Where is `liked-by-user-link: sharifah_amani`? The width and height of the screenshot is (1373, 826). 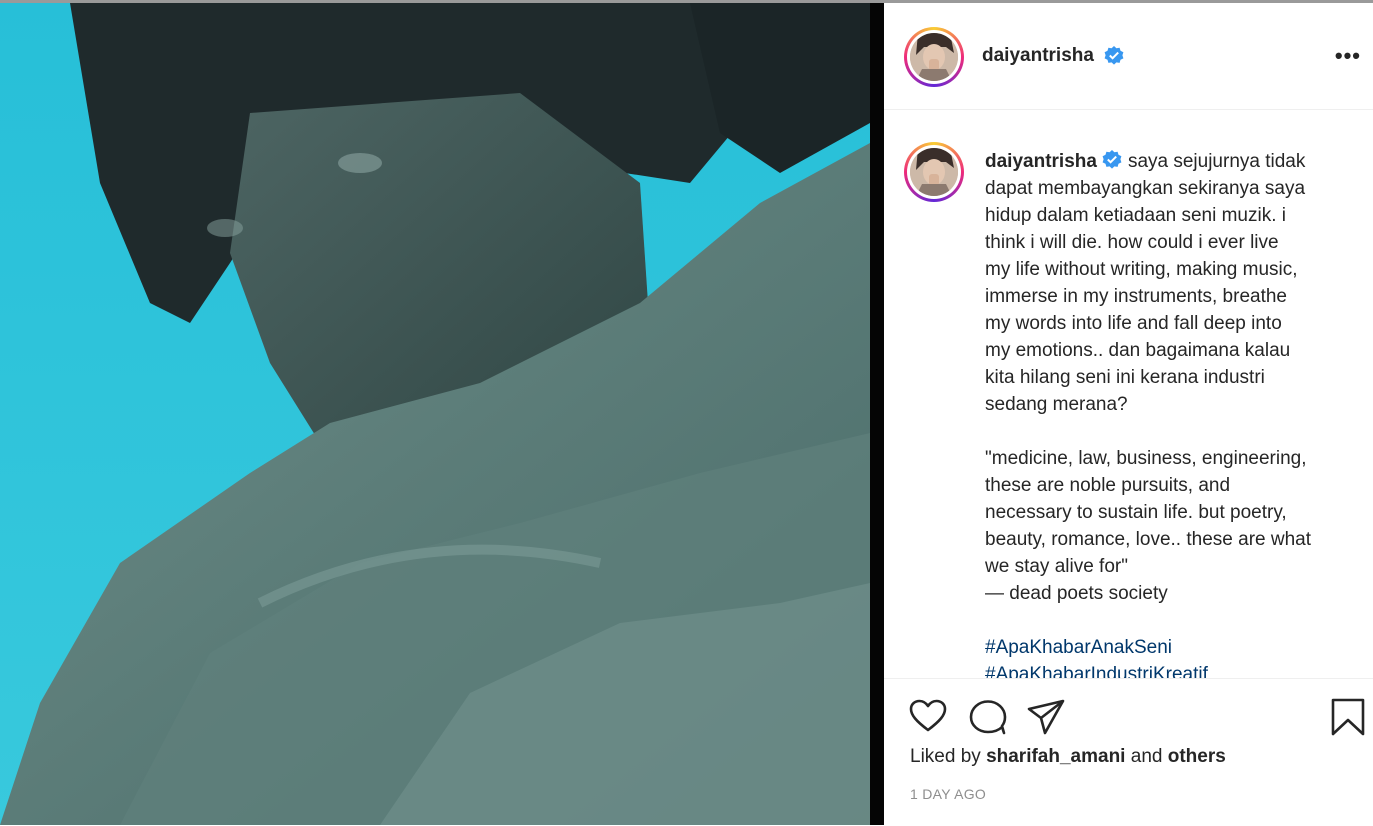 liked-by-user-link: sharifah_amani is located at coordinates (1055, 756).